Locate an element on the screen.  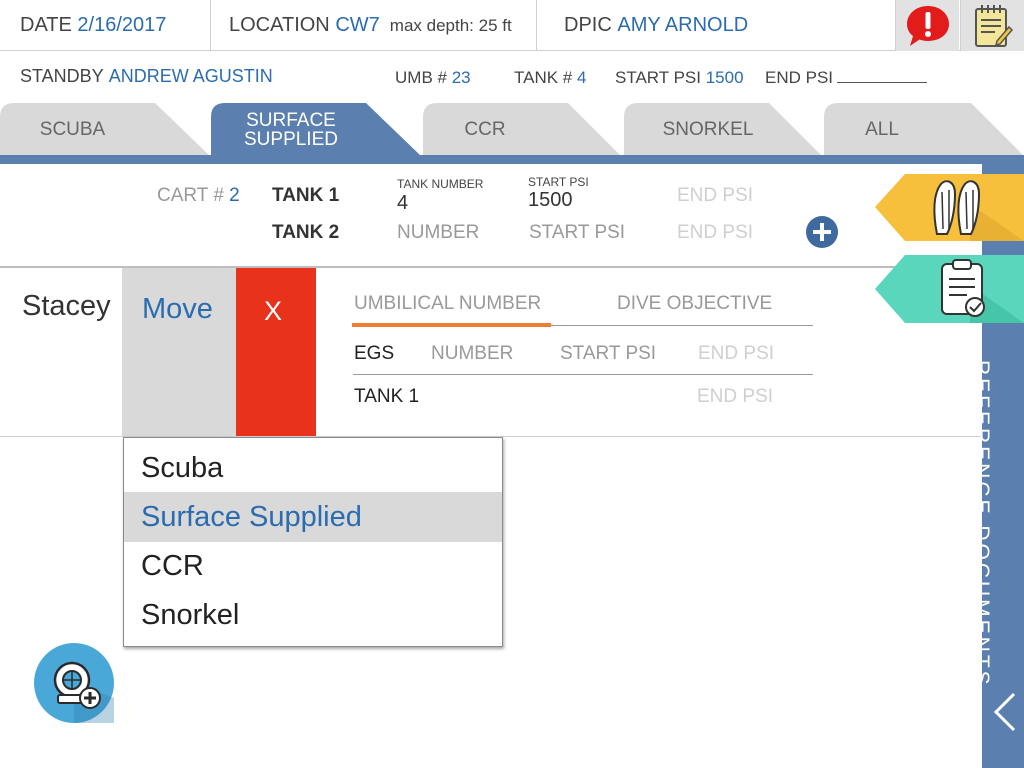
reference-documents-label: REFERENCE DOCUMENTS is located at coordinates (981, 524).